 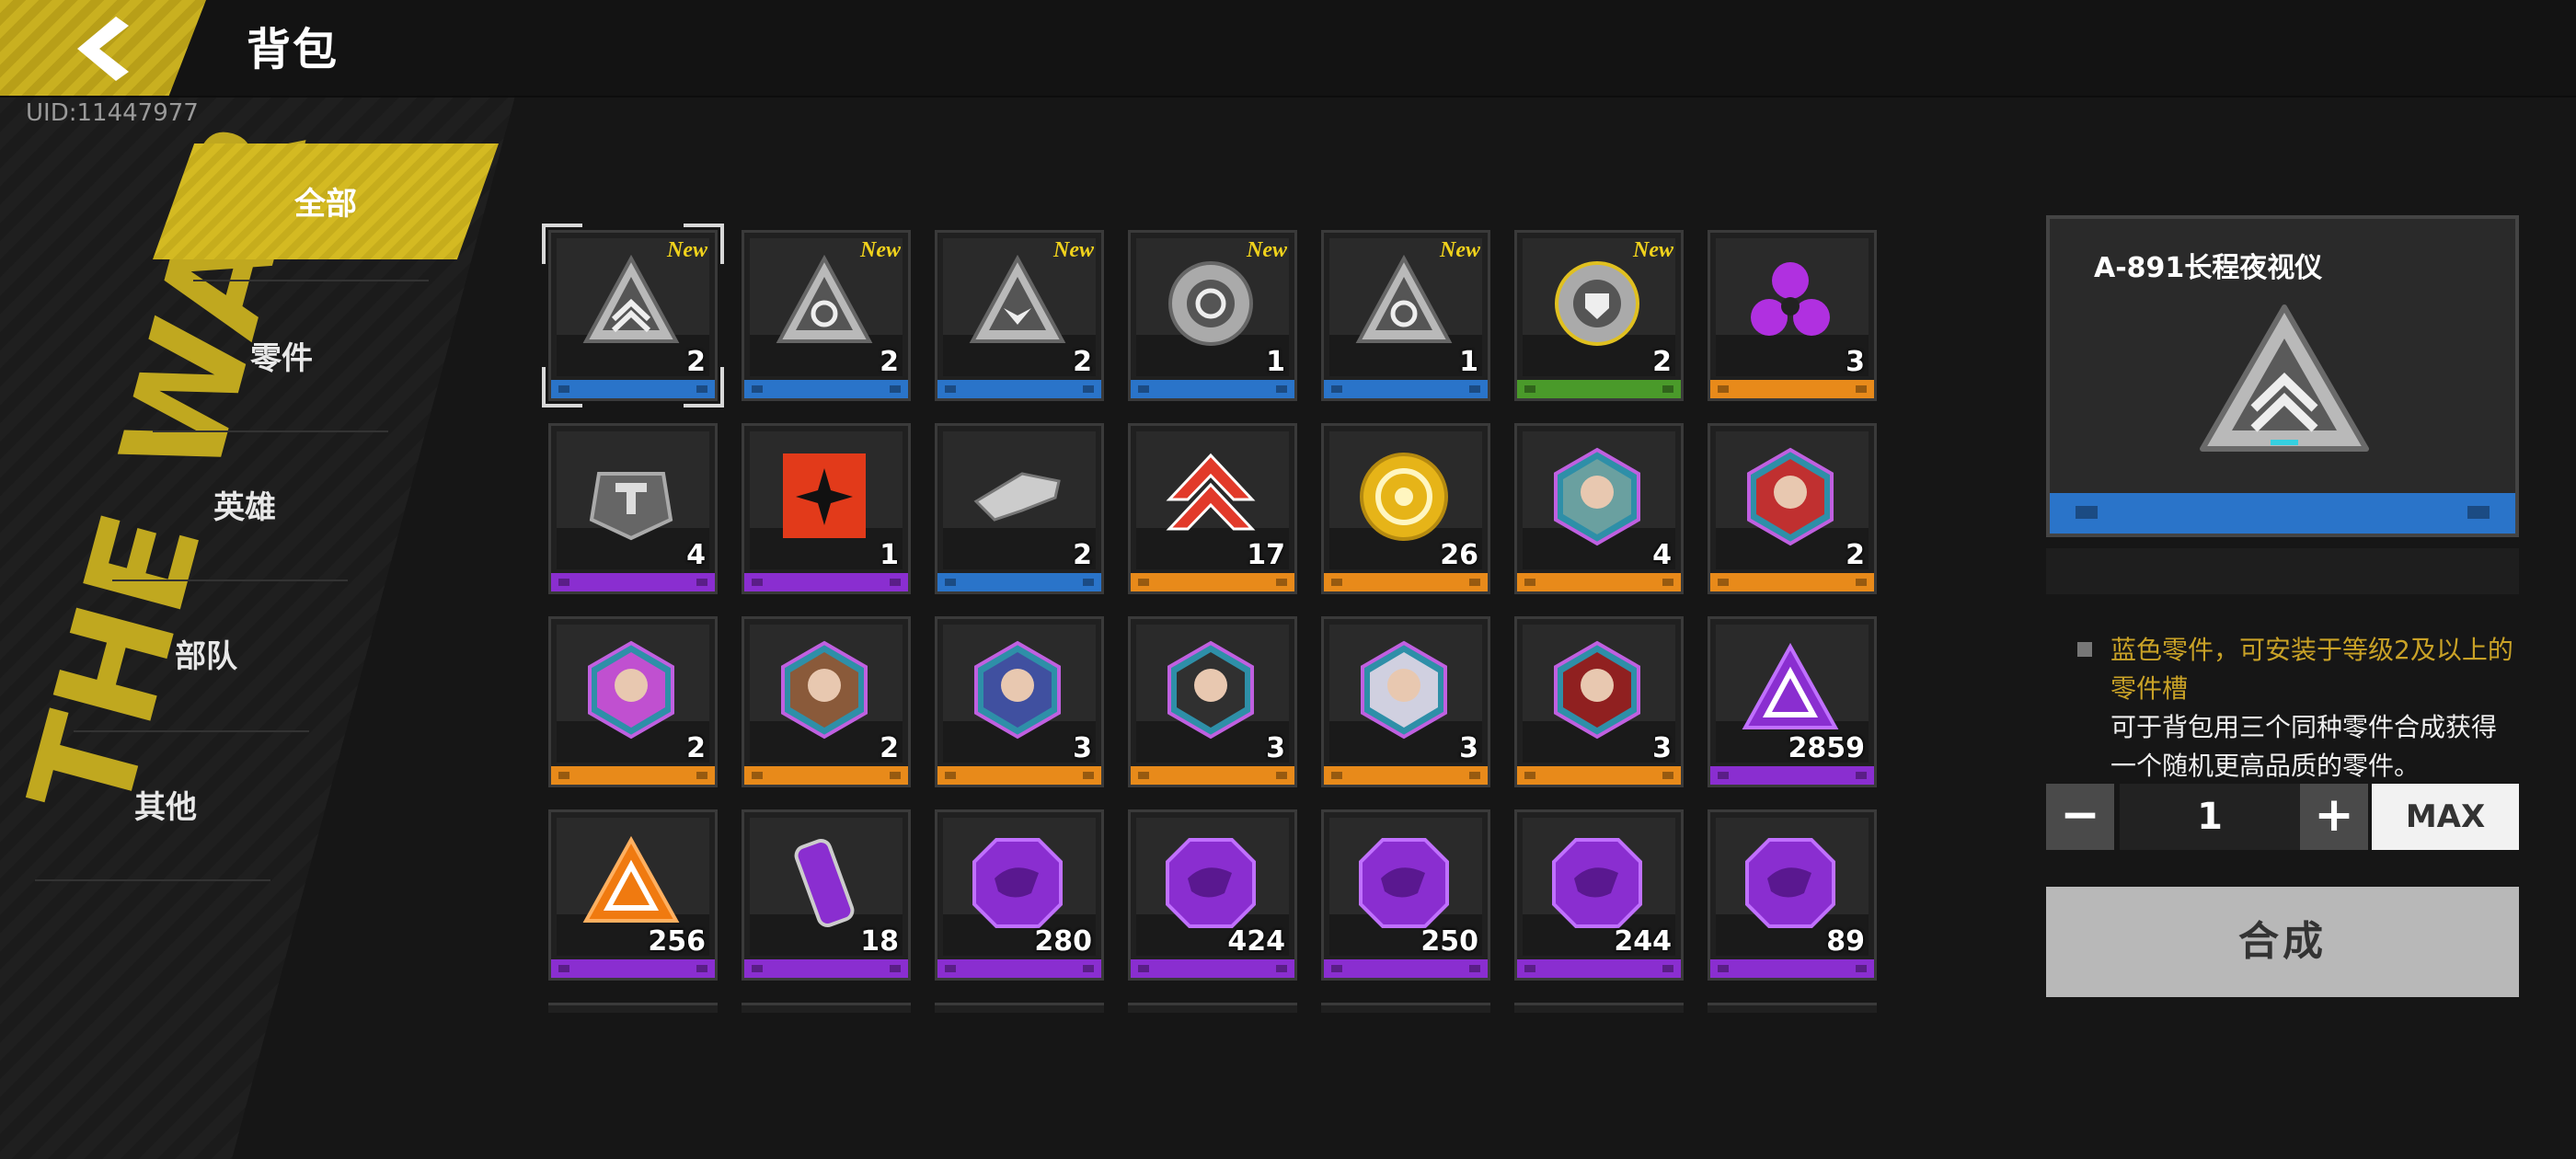 I want to click on inventory-slot-hero-token-6: 3, so click(x=1212, y=701).